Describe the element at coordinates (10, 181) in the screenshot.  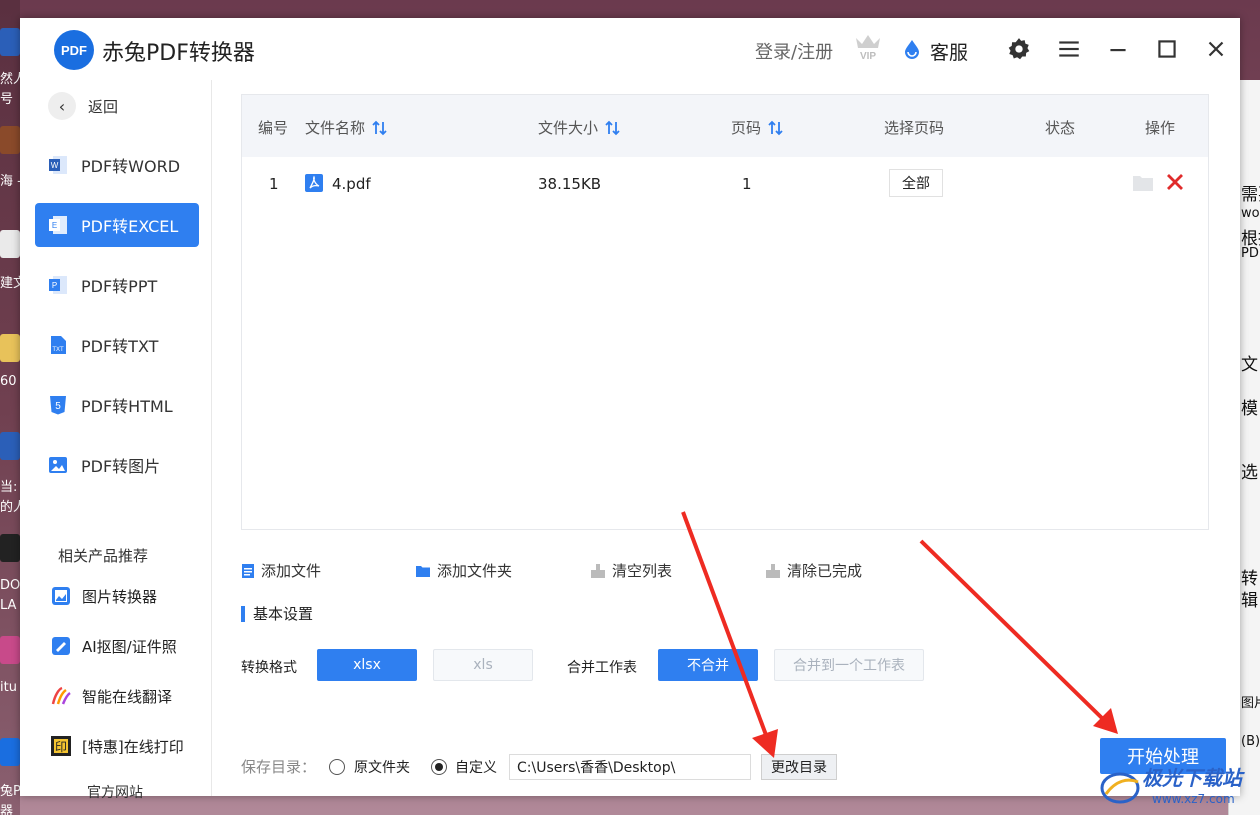
I see `desktop-label: 海 -` at that location.